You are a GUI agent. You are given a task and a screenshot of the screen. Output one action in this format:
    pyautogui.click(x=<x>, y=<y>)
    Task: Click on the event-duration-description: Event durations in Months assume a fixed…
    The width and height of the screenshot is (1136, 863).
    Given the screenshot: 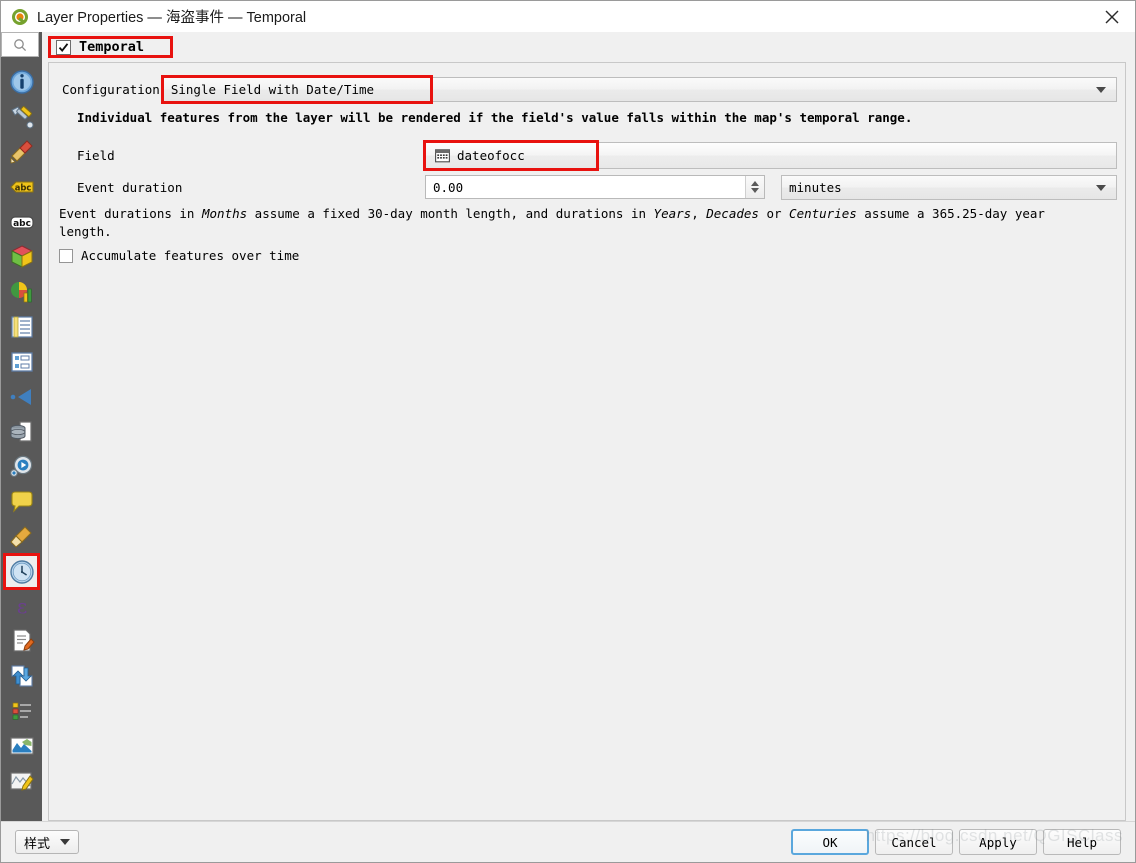 What is the action you would take?
    pyautogui.click(x=567, y=223)
    